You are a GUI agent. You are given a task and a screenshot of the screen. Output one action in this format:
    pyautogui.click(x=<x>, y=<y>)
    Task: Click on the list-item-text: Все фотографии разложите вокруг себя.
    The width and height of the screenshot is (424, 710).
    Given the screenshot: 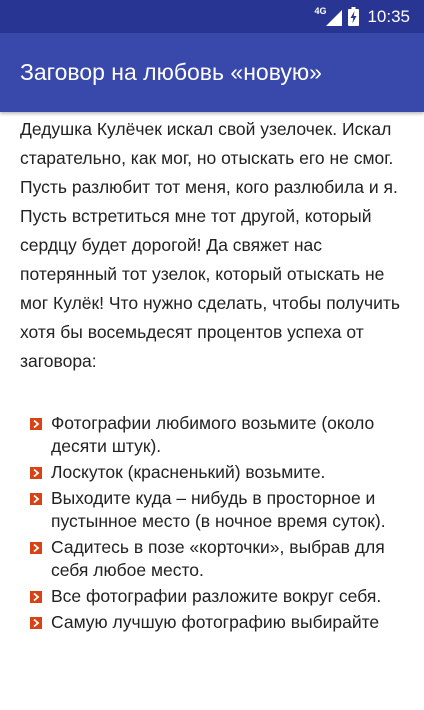 What is the action you would take?
    pyautogui.click(x=216, y=596)
    